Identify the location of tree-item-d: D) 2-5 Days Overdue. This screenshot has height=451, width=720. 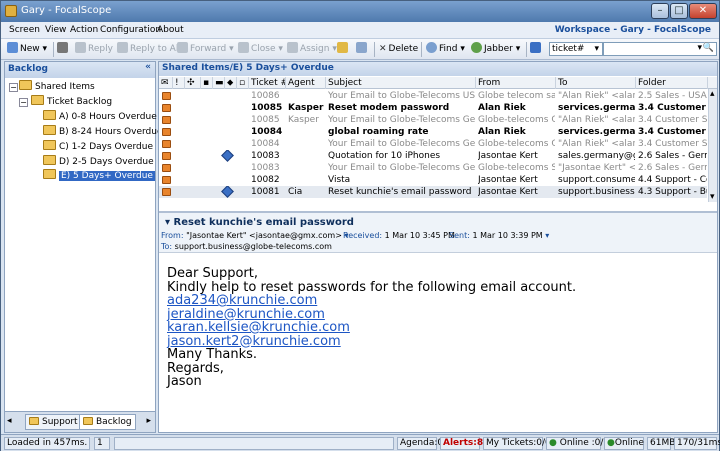
(98, 162).